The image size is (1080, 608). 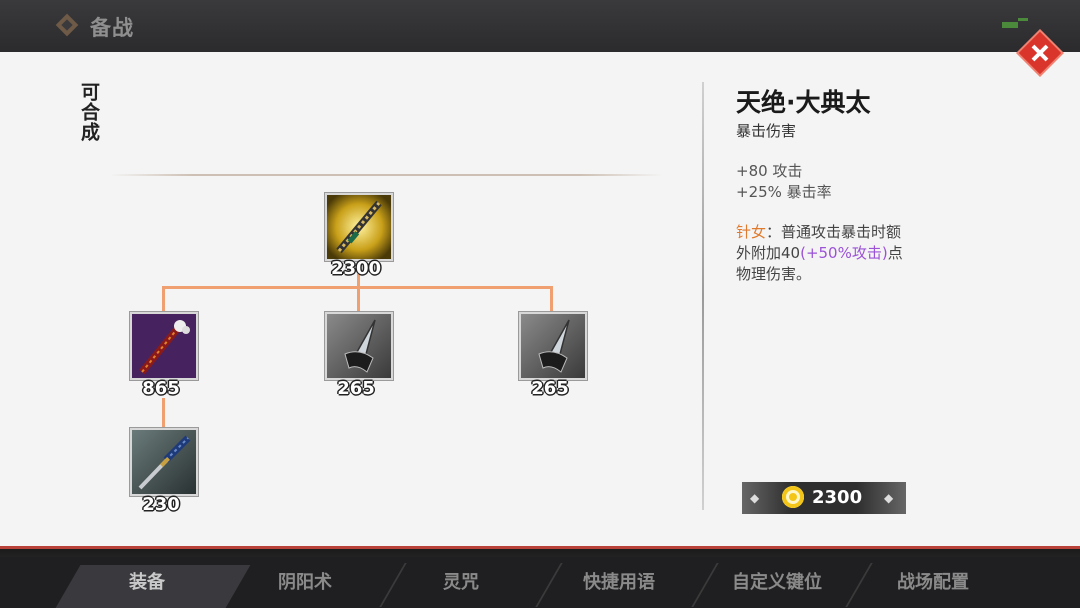 I want to click on golden-katana-icon, so click(x=359, y=227).